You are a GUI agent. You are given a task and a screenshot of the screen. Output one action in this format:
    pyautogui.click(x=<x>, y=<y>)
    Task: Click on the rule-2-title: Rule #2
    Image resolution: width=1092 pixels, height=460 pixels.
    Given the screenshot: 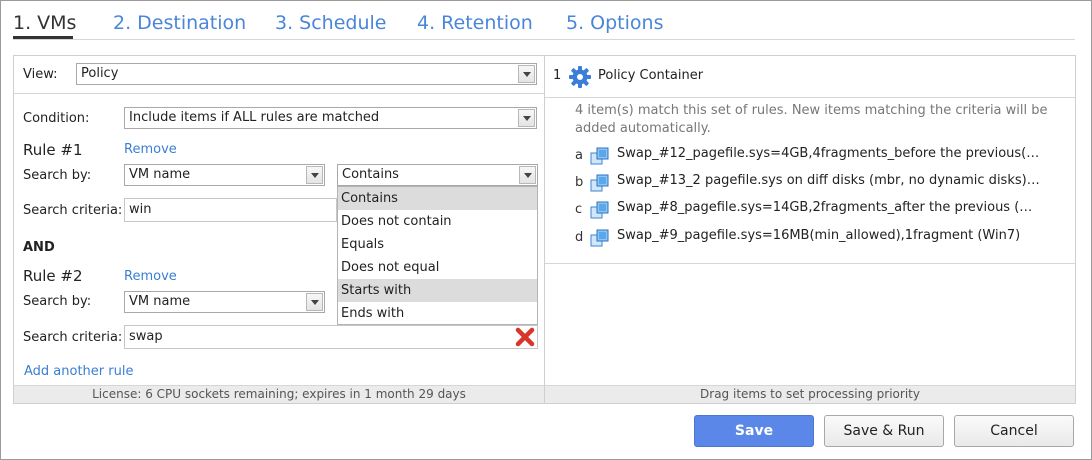 What is the action you would take?
    pyautogui.click(x=53, y=276)
    